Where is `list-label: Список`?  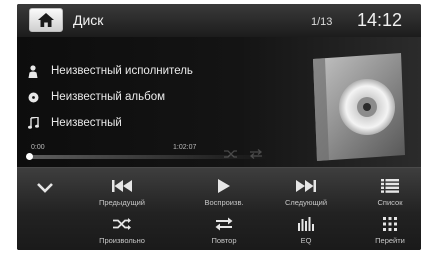 list-label: Список is located at coordinates (390, 202).